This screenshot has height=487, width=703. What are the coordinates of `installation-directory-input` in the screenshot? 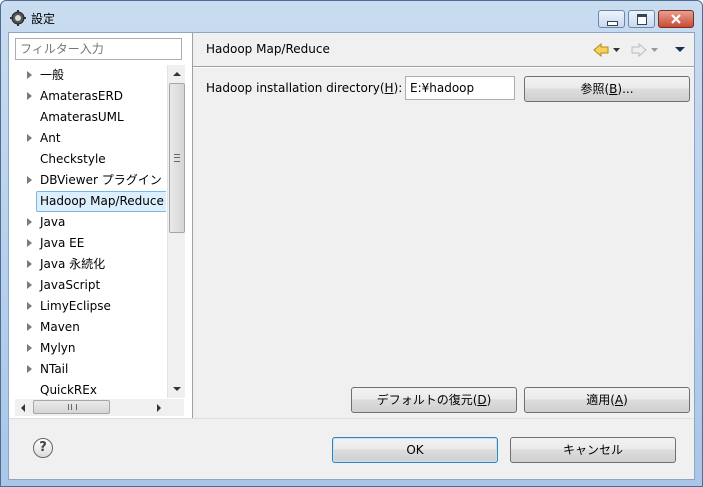 It's located at (460, 88).